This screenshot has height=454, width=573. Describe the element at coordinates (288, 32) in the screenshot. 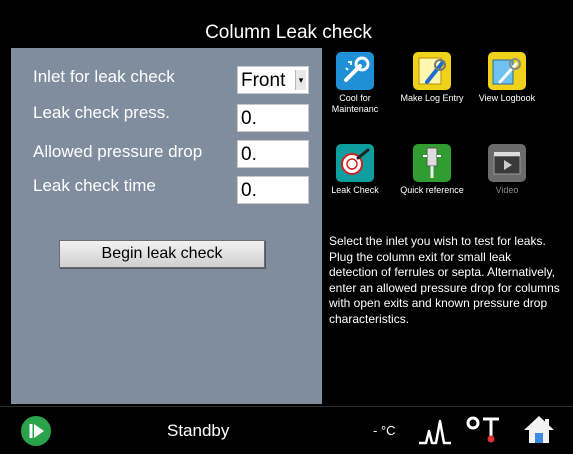

I see `page-title: Column Leak check` at that location.